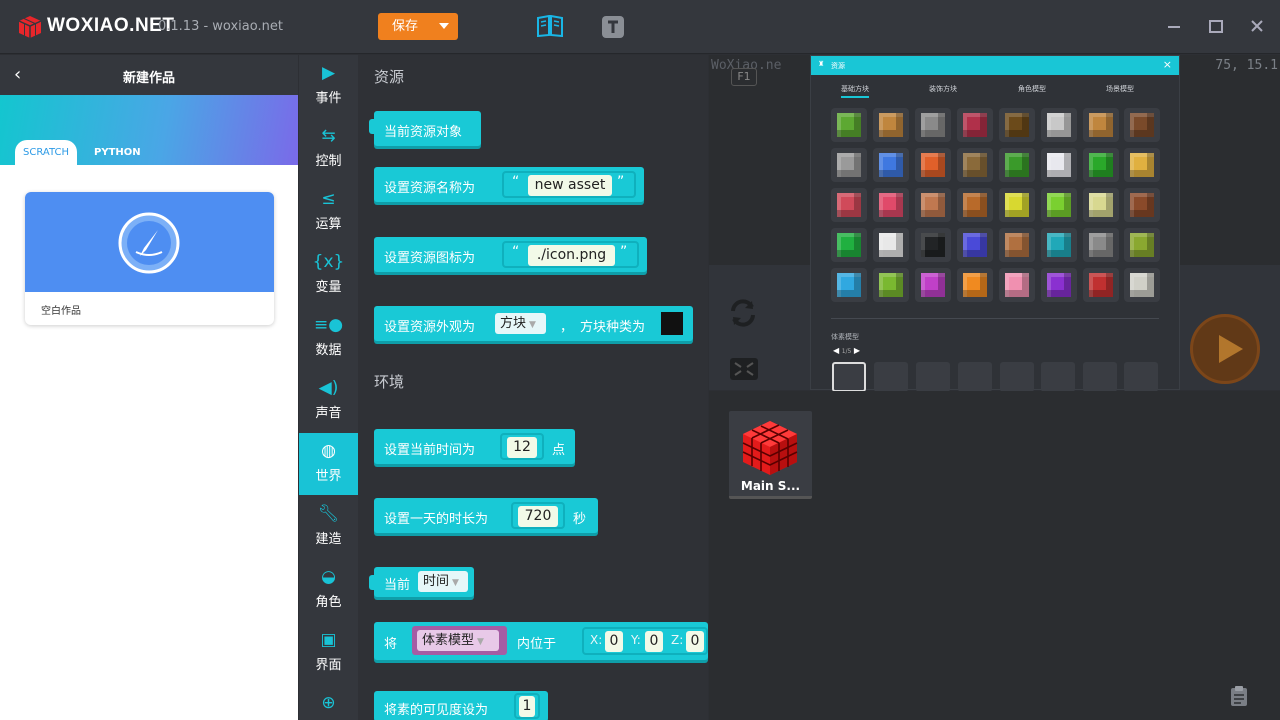 The image size is (1280, 720). I want to click on x-input: 0, so click(614, 641).